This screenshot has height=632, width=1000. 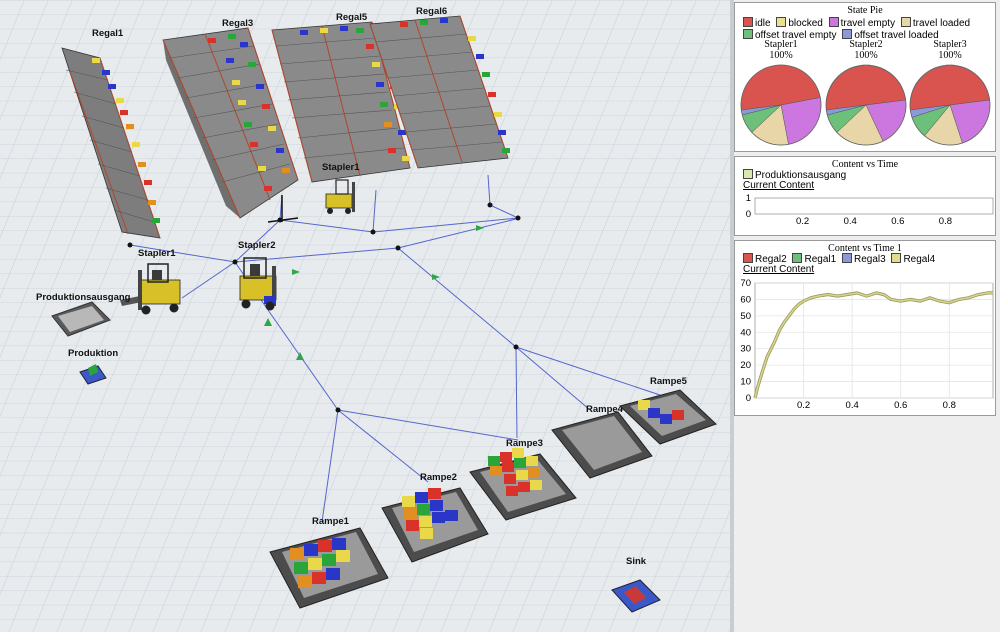 I want to click on label-stapler2: Stapler2, so click(x=257, y=245).